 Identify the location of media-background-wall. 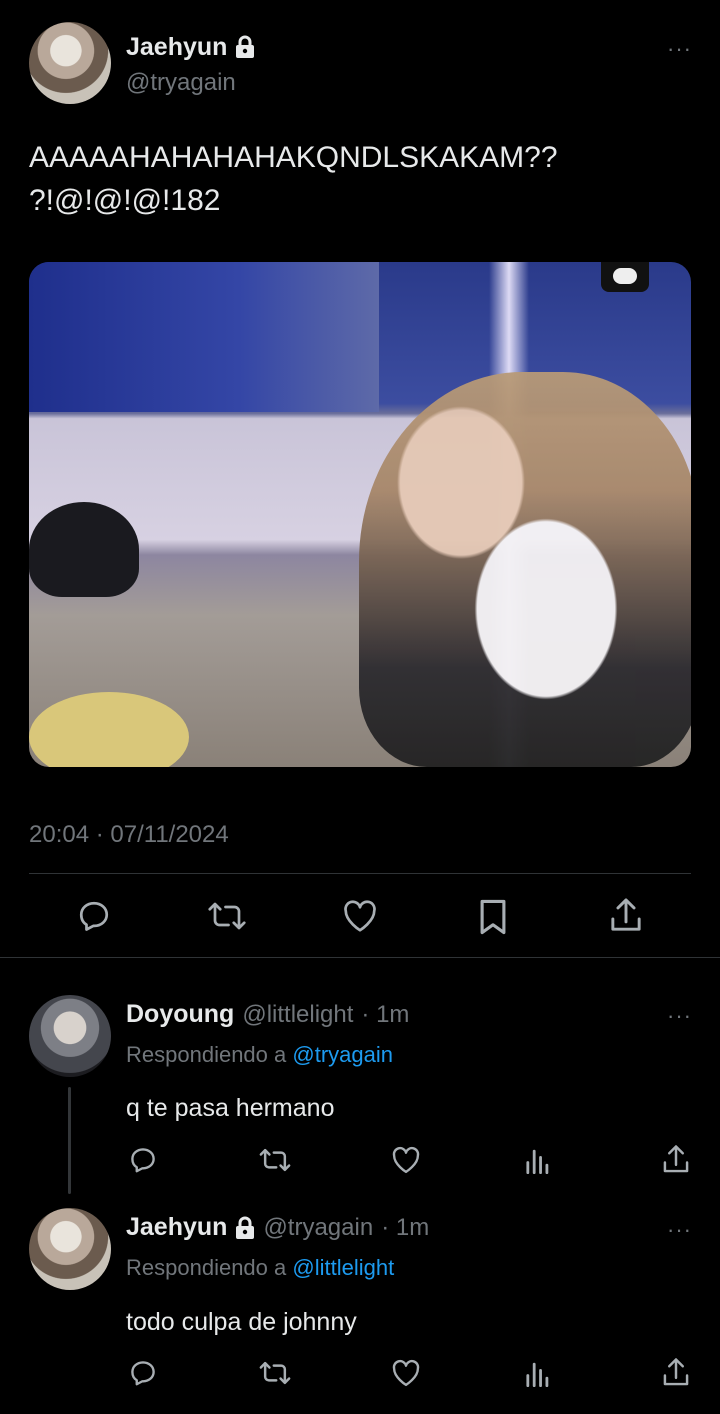
(204, 337).